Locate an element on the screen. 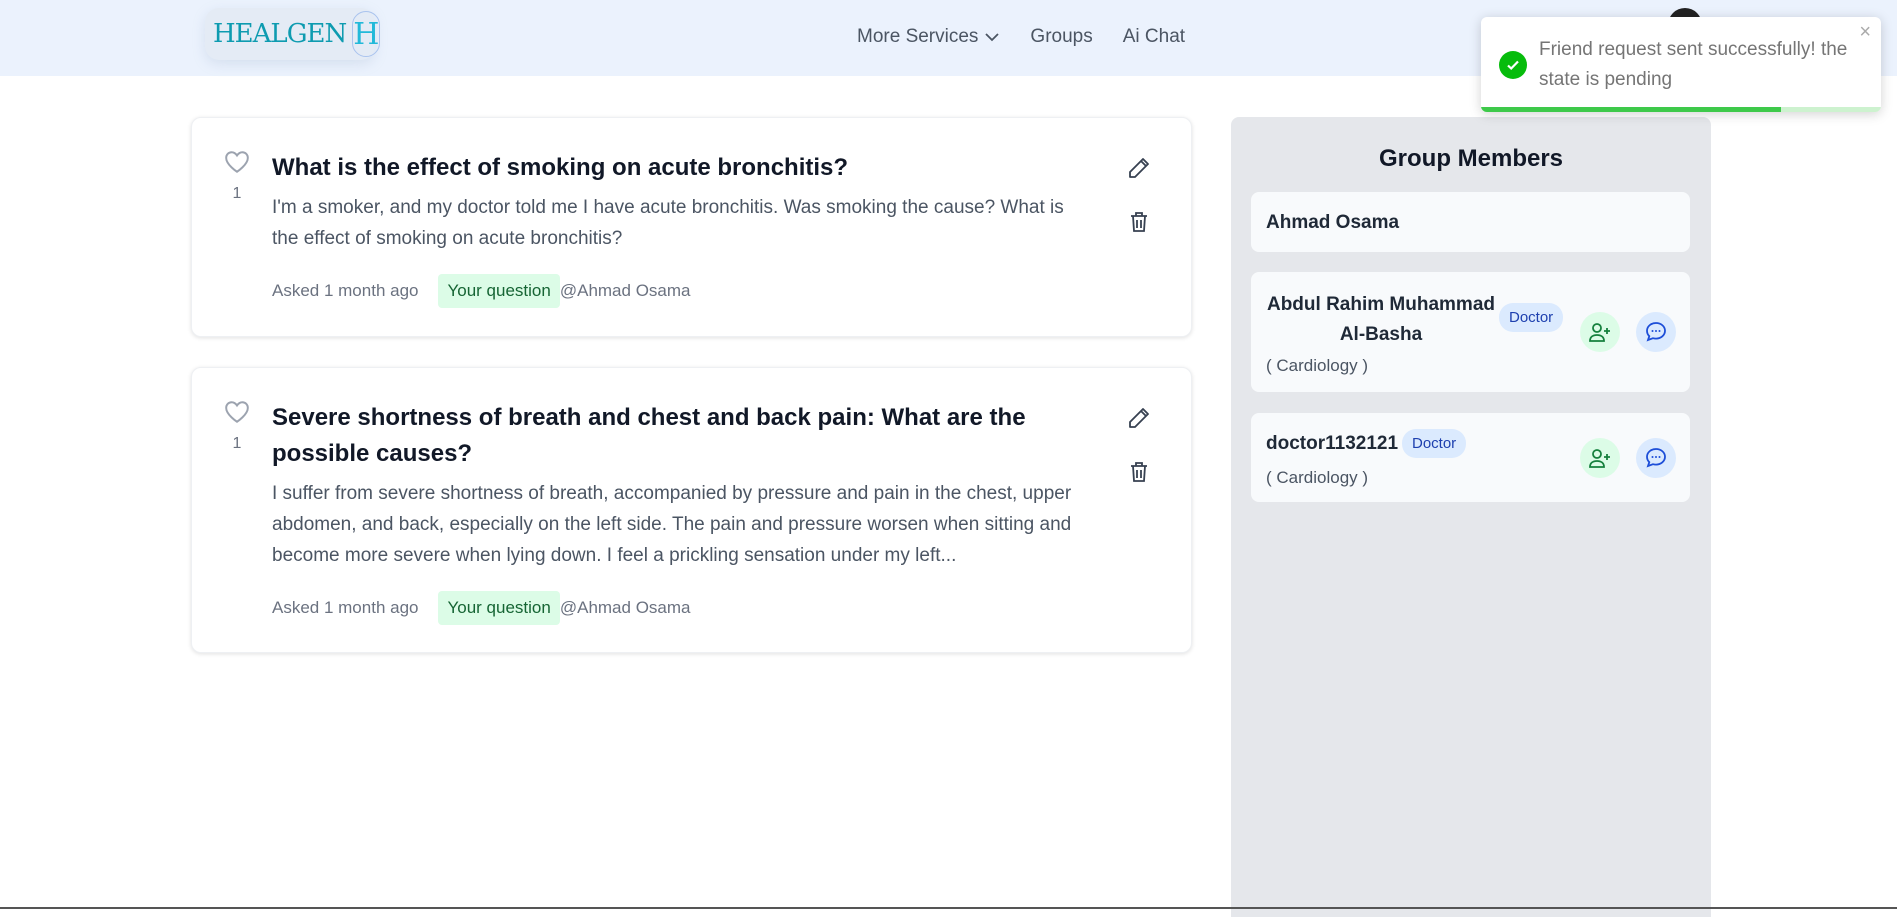 This screenshot has width=1897, height=917. check-circle-icon is located at coordinates (1513, 65).